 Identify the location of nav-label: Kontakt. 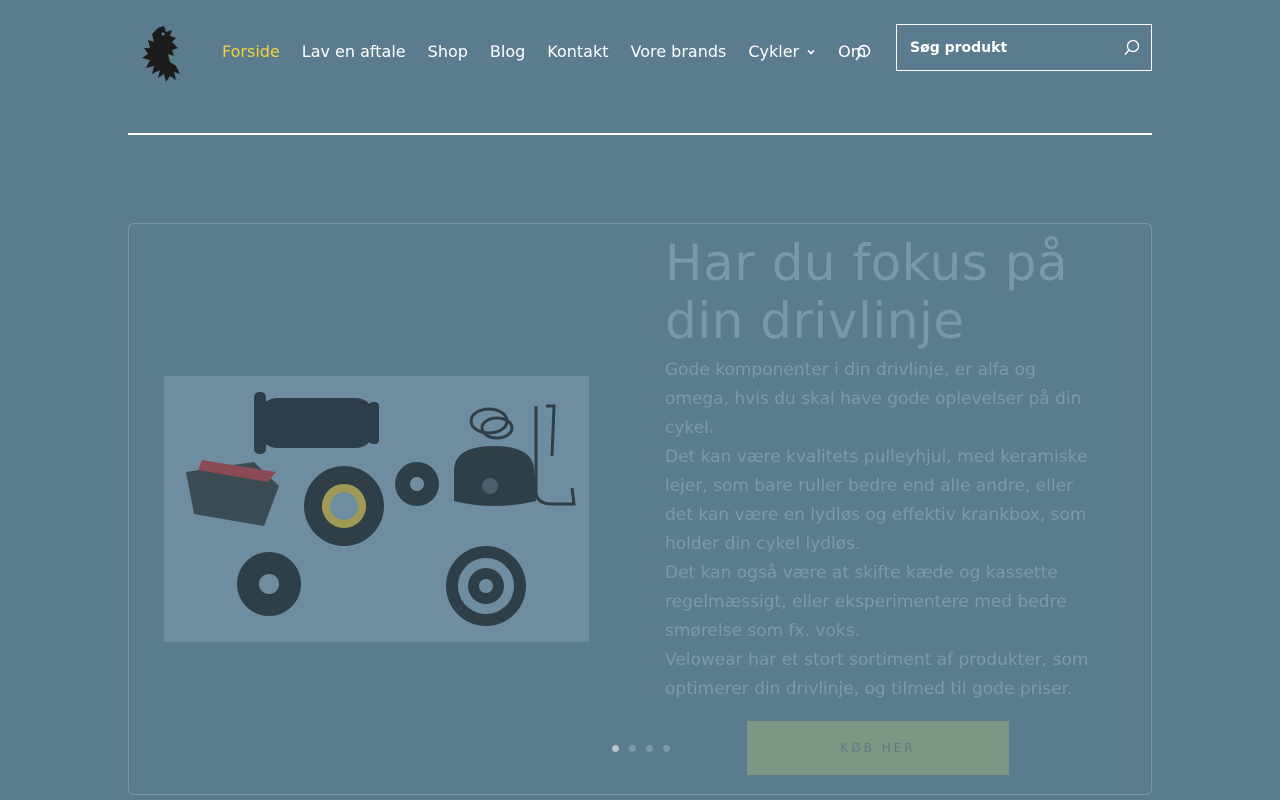
(578, 51).